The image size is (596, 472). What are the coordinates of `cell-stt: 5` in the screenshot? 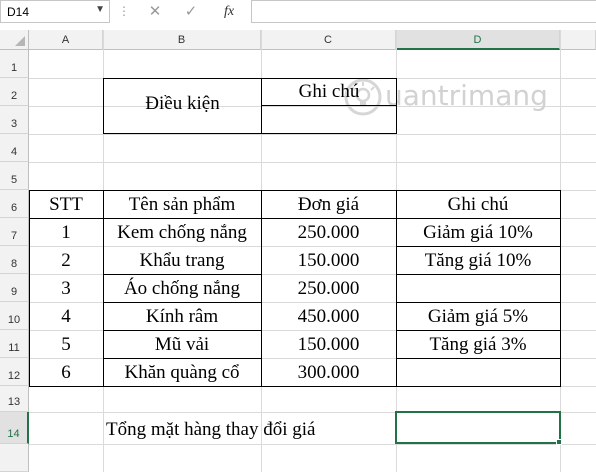 It's located at (66, 345).